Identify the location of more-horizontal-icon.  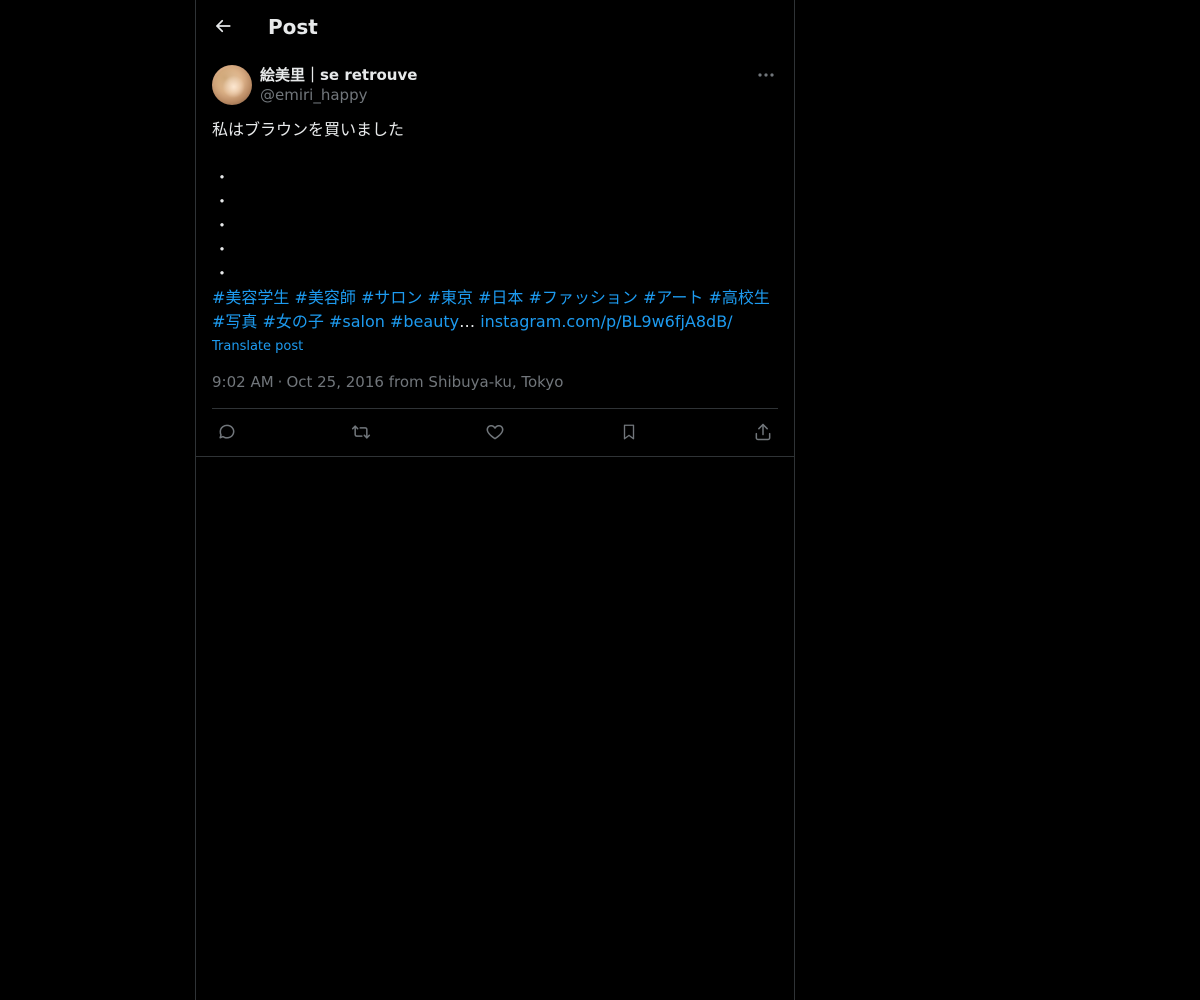
(766, 75).